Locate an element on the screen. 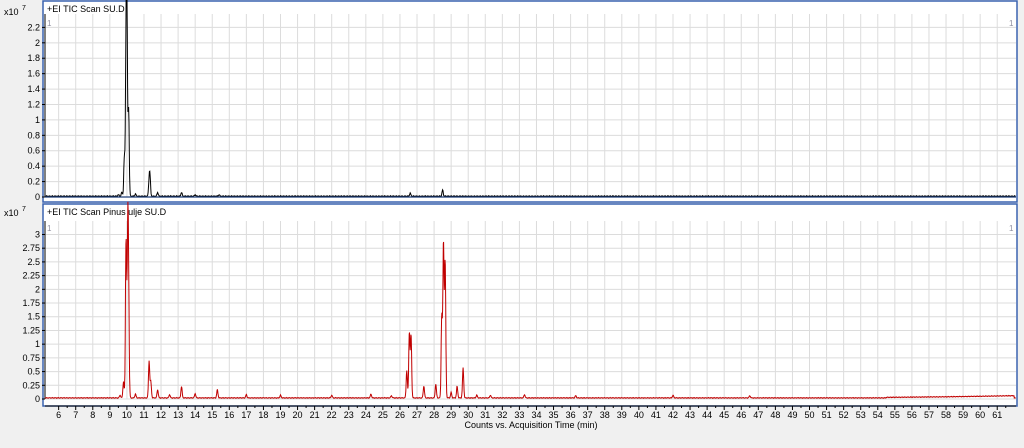 Image resolution: width=1024 pixels, height=448 pixels. y-tick-label: 0.6 is located at coordinates (33, 151).